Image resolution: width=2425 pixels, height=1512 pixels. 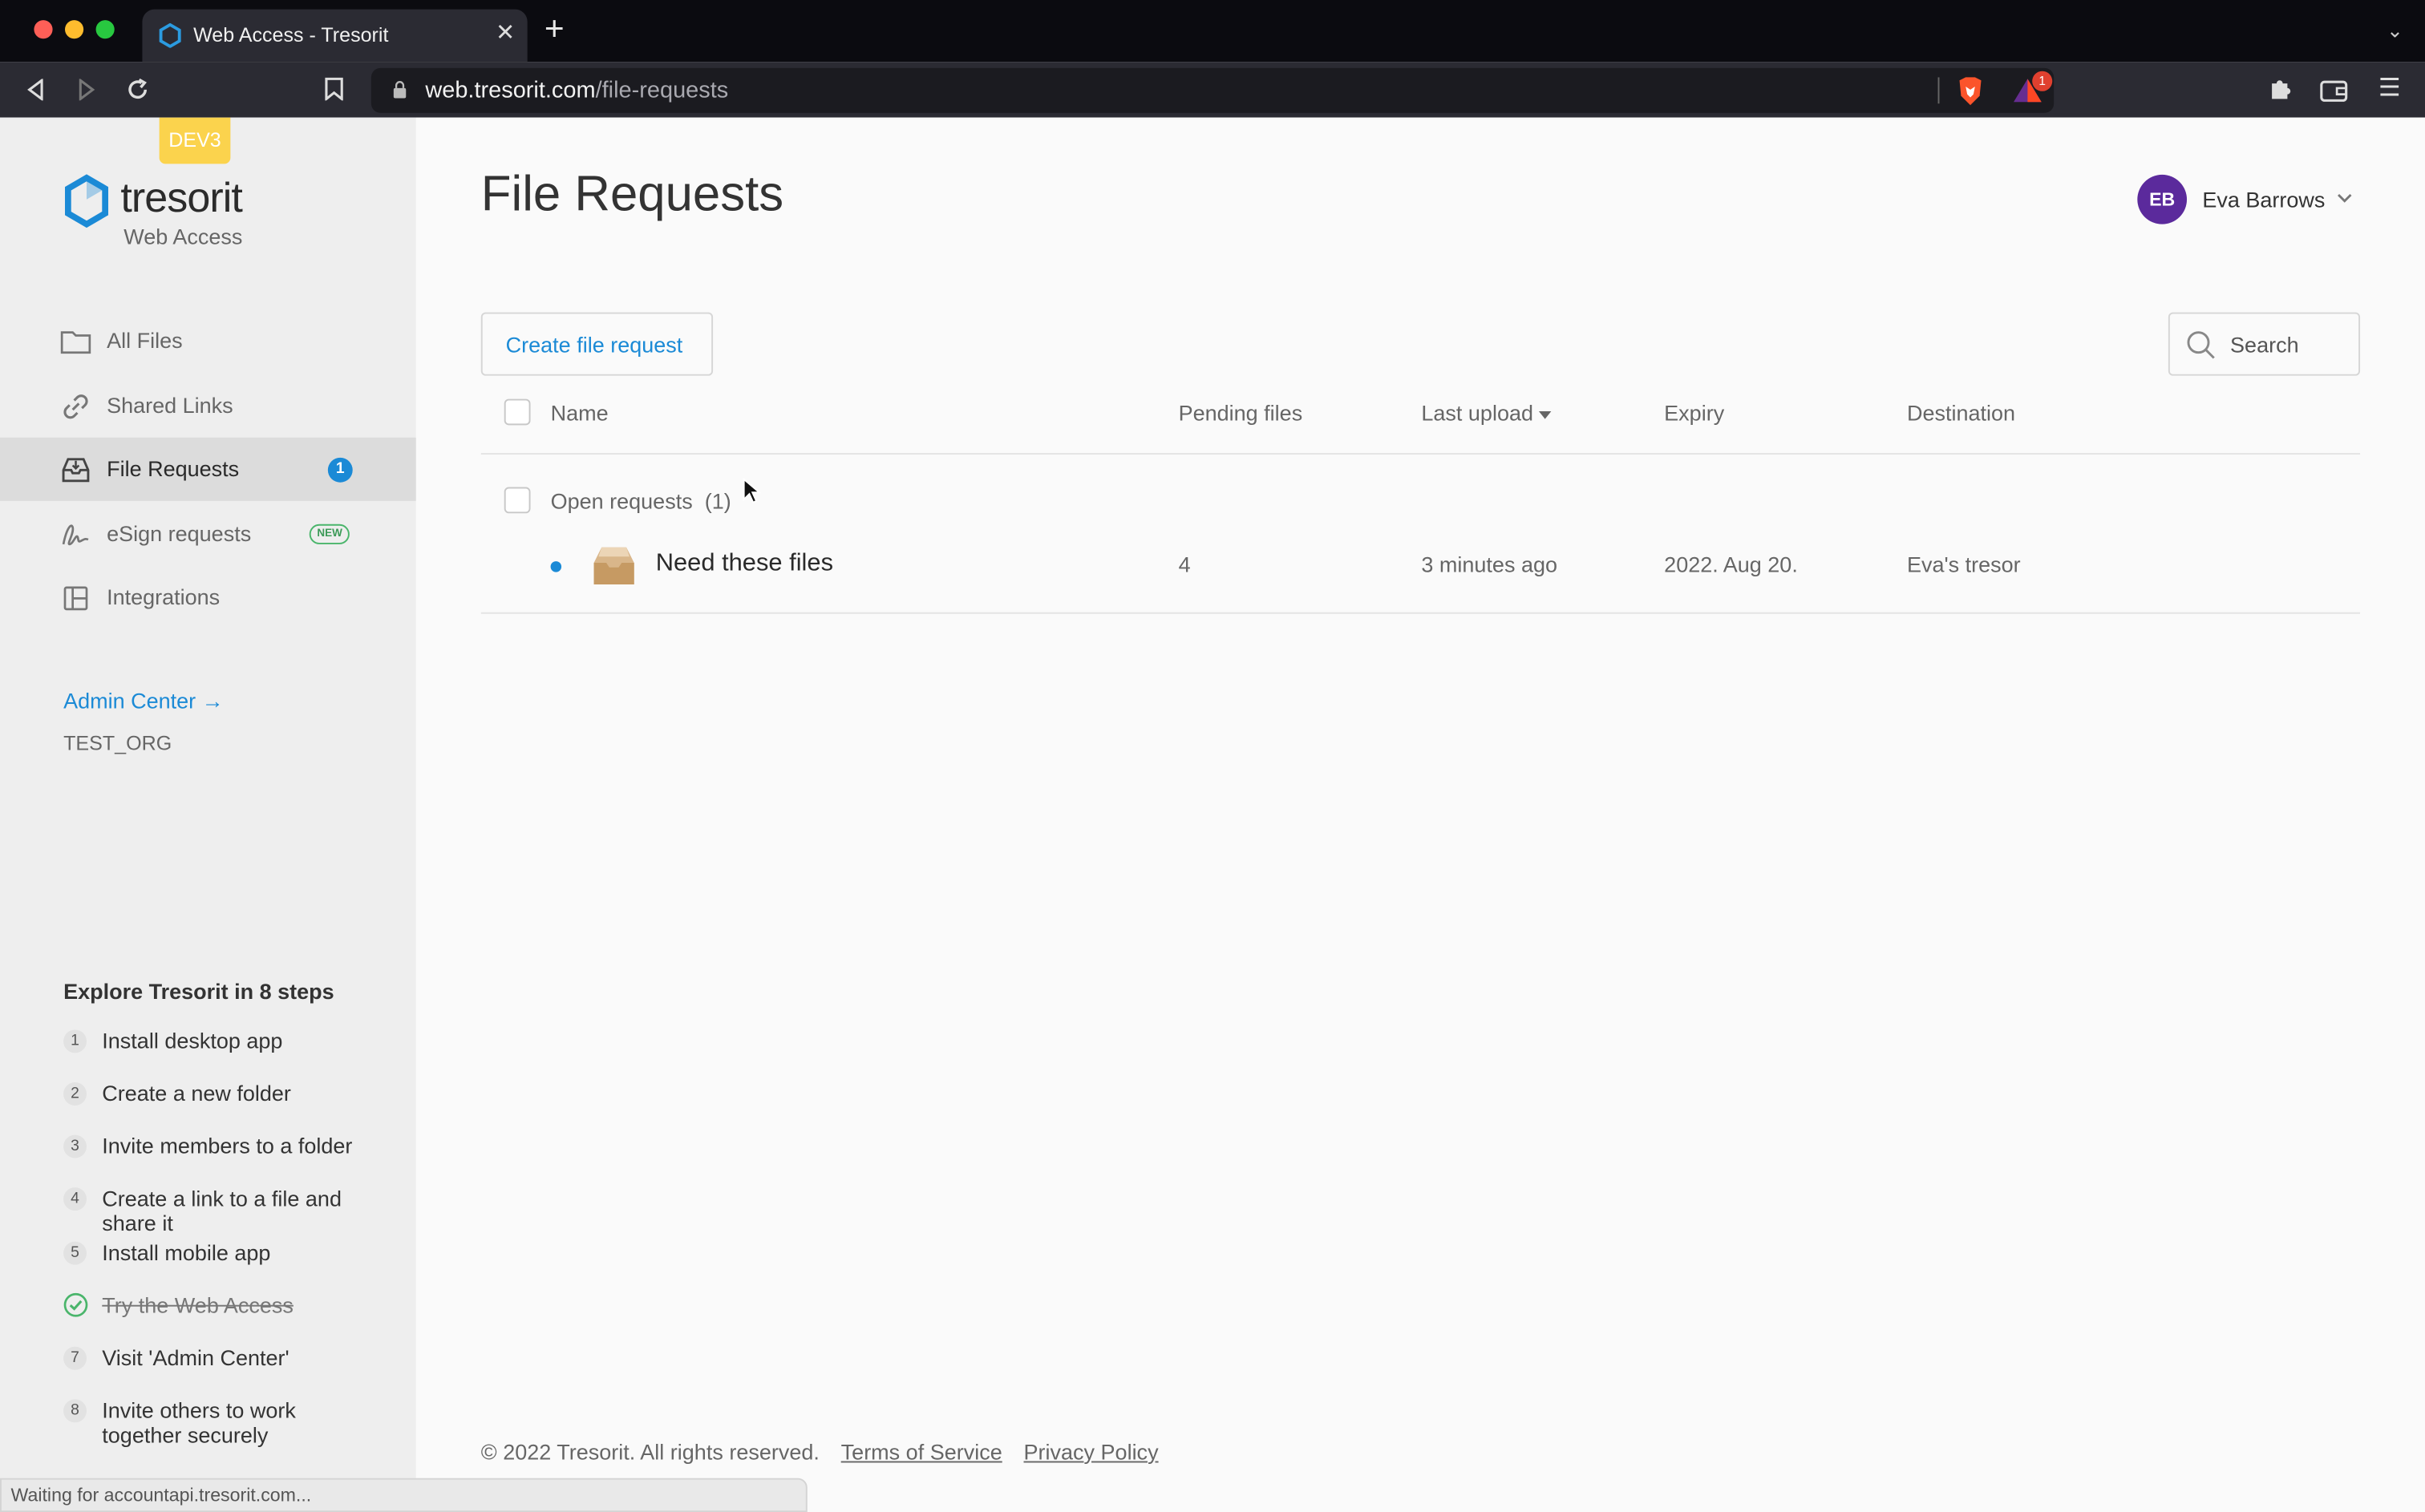 I want to click on folder-icon, so click(x=75, y=343).